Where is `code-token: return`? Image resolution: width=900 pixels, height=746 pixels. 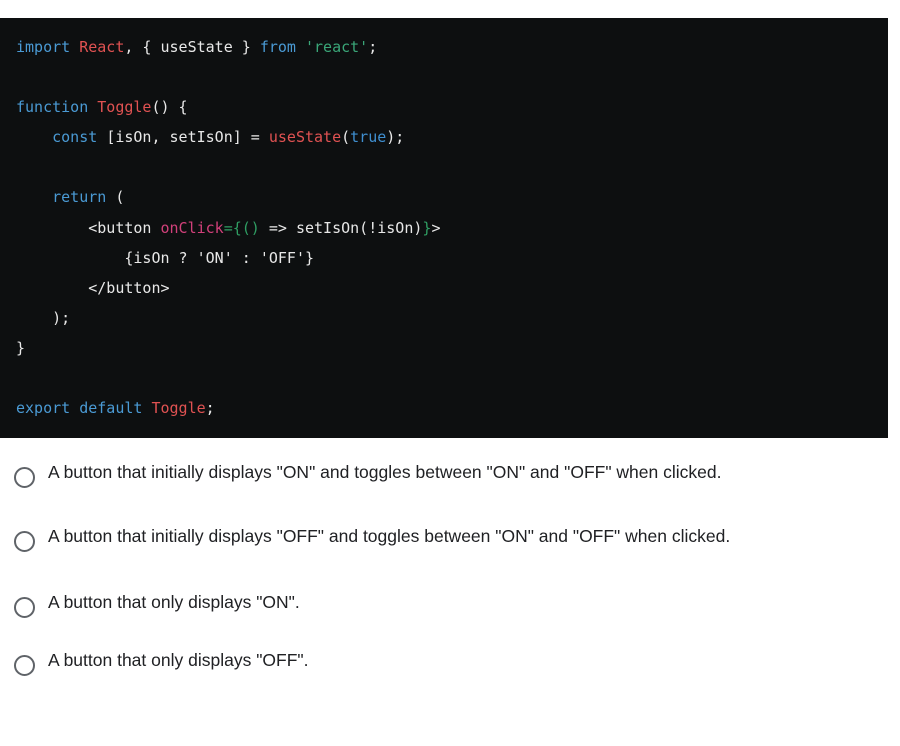
code-token: return is located at coordinates (66, 197).